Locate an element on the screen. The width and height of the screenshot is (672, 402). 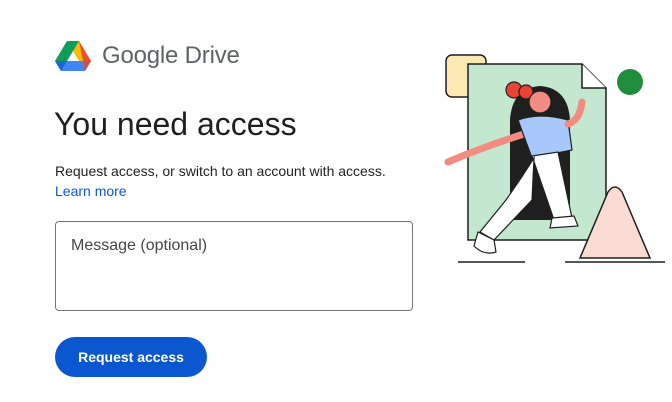
message-input is located at coordinates (234, 266).